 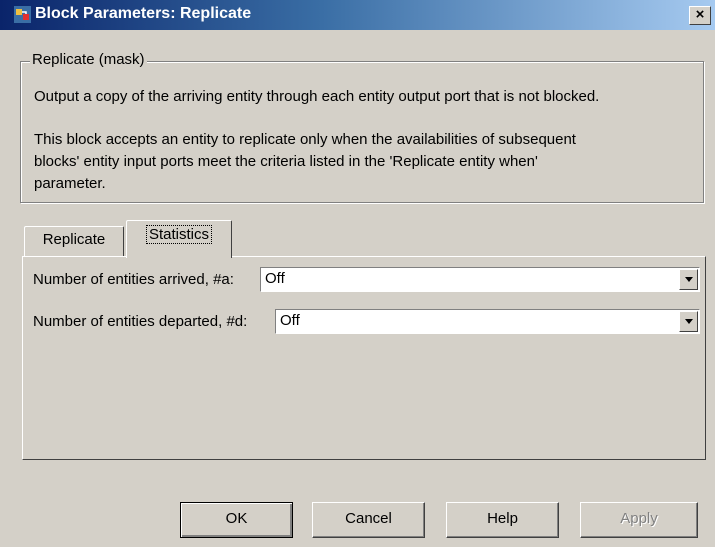 I want to click on departed-value: Off, so click(x=290, y=320).